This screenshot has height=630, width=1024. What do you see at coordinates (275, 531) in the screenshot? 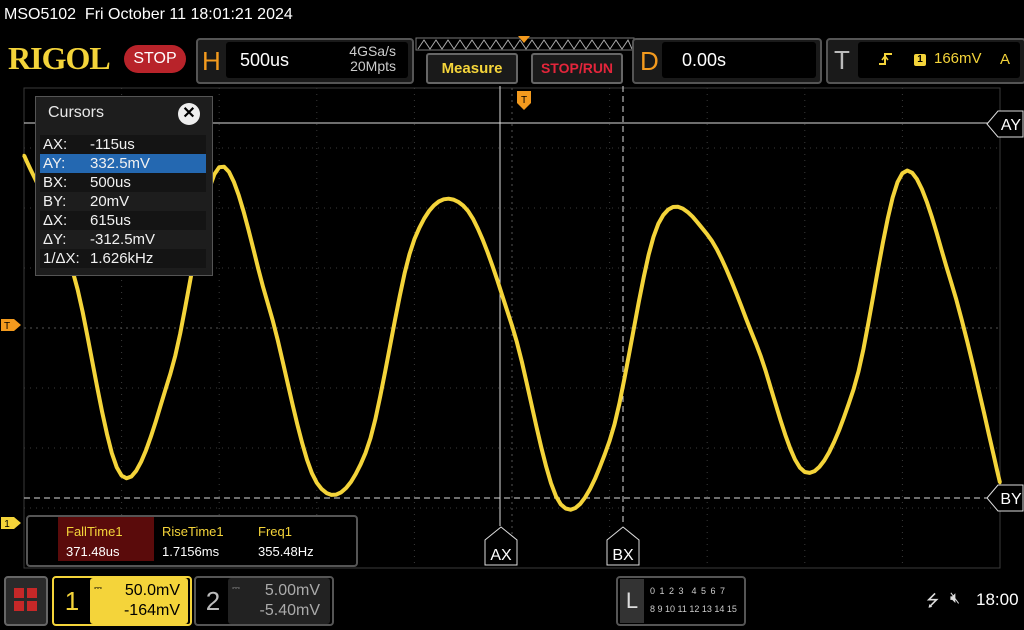
I see `measurement-name: Freq1` at bounding box center [275, 531].